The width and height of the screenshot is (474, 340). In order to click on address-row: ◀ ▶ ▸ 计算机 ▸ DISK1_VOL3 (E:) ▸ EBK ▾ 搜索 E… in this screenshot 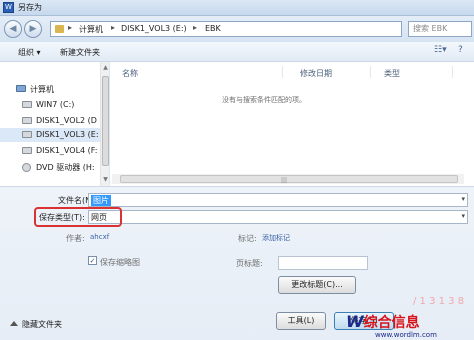, I will do `click(237, 29)`.